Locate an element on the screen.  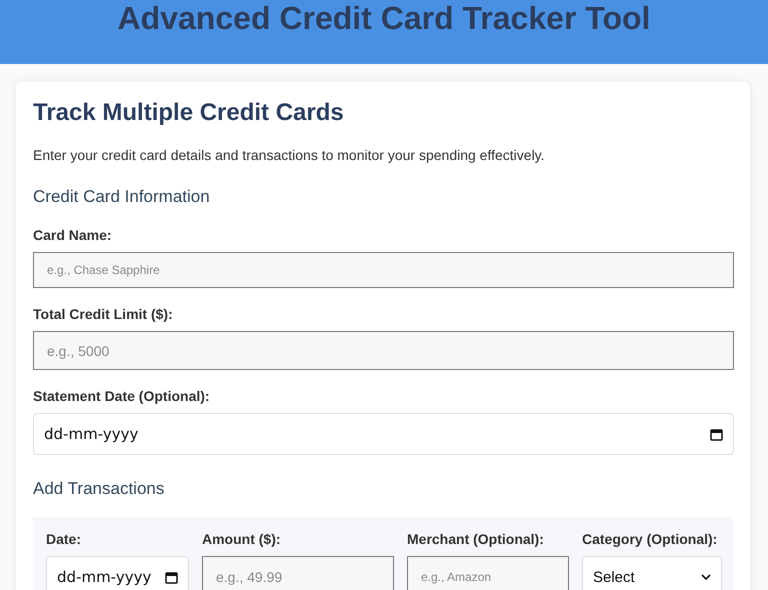
field-label: Category (Optional): is located at coordinates (650, 539).